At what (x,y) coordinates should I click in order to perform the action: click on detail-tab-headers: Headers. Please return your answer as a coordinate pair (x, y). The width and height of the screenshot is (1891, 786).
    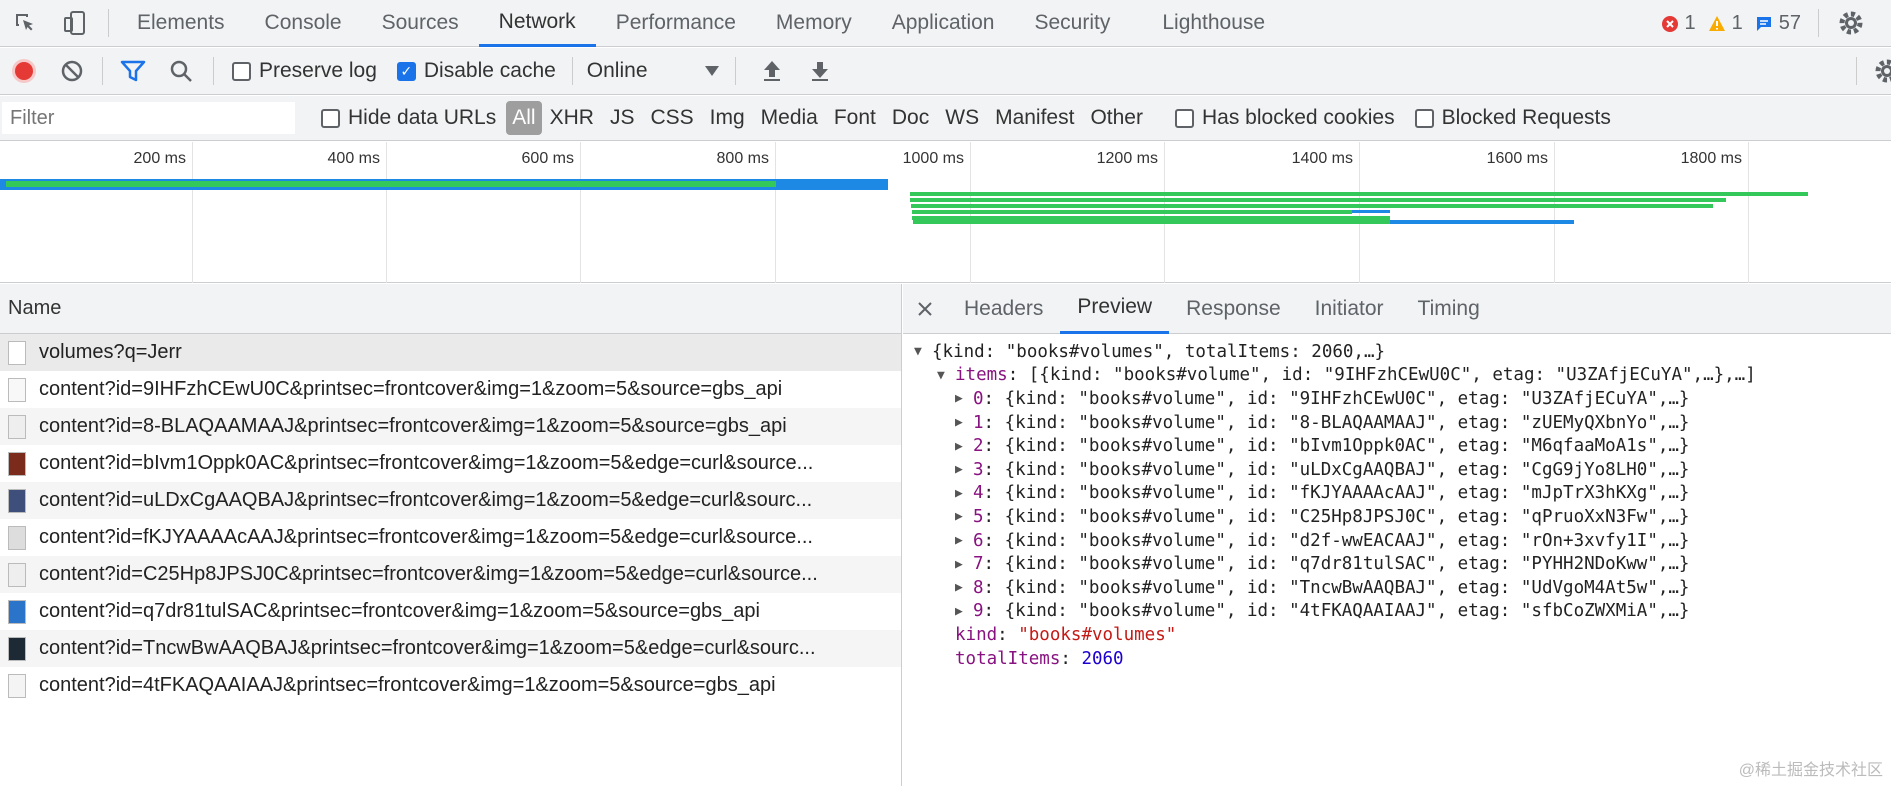
    Looking at the image, I should click on (1003, 309).